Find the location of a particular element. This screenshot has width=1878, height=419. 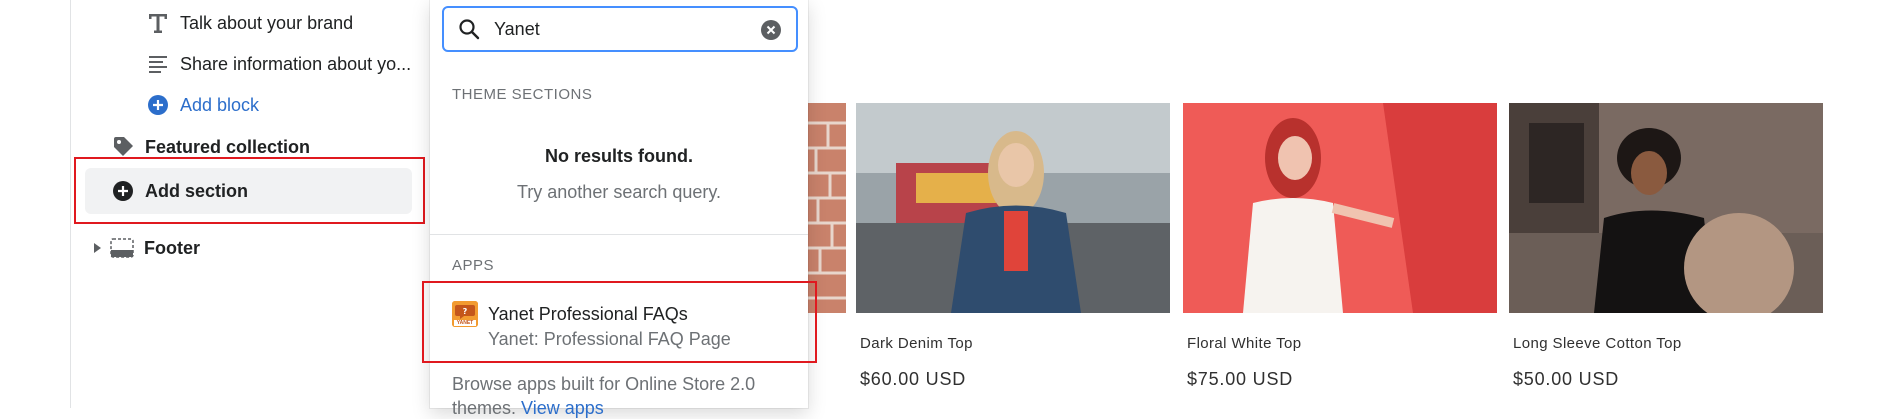

footer-icon is located at coordinates (122, 248).